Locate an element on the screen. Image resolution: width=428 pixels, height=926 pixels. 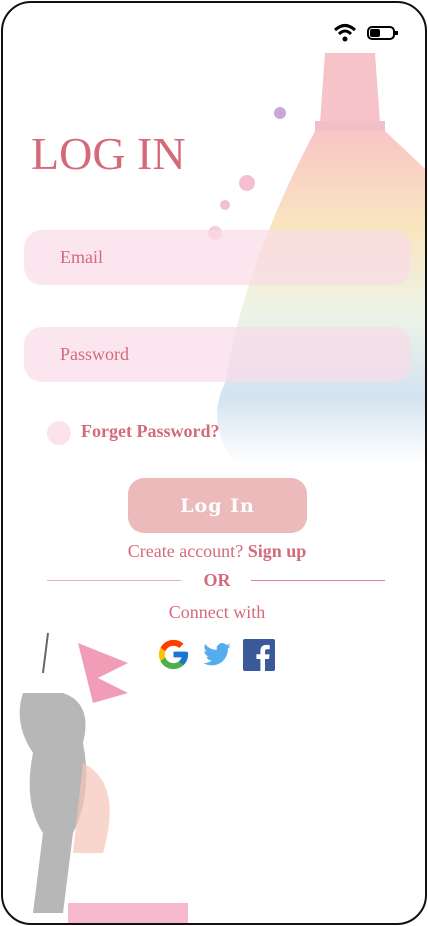
facebook-icon is located at coordinates (259, 654).